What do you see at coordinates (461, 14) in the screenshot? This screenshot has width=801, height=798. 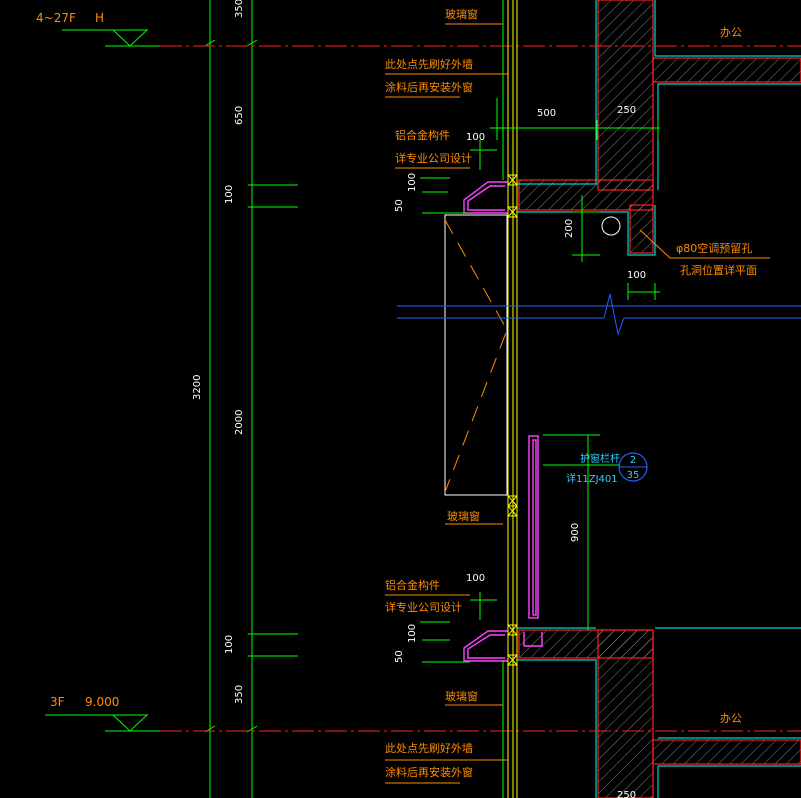 I see `note-glass-window-1: 玻璃窗` at bounding box center [461, 14].